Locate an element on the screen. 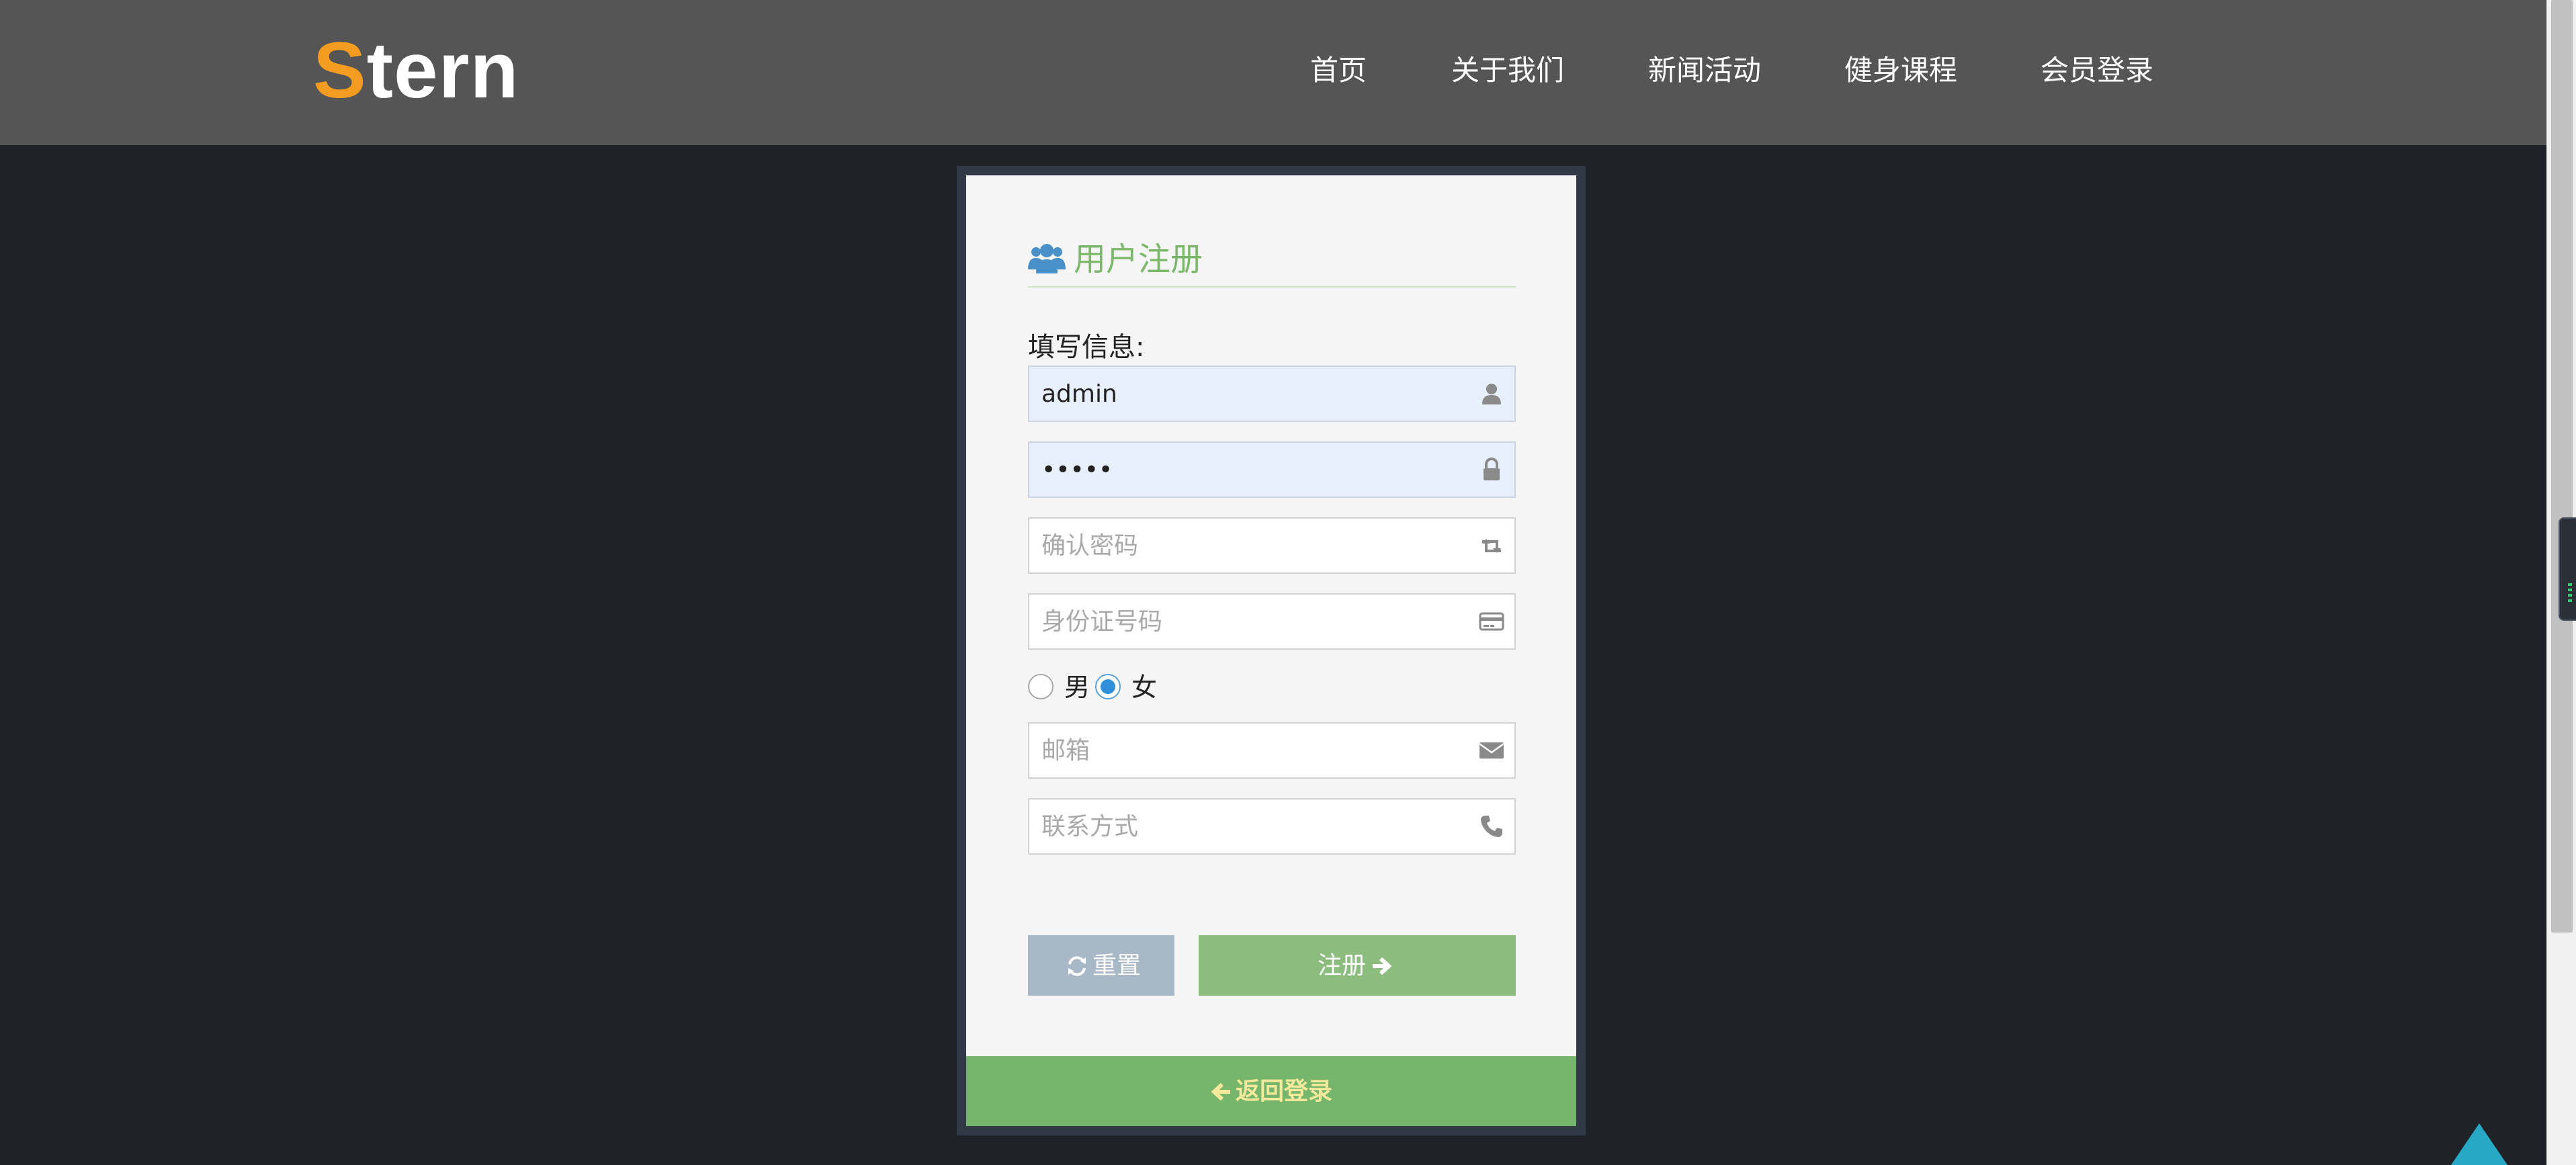 This screenshot has width=2576, height=1165. register-submit-button: 注册 is located at coordinates (1357, 966).